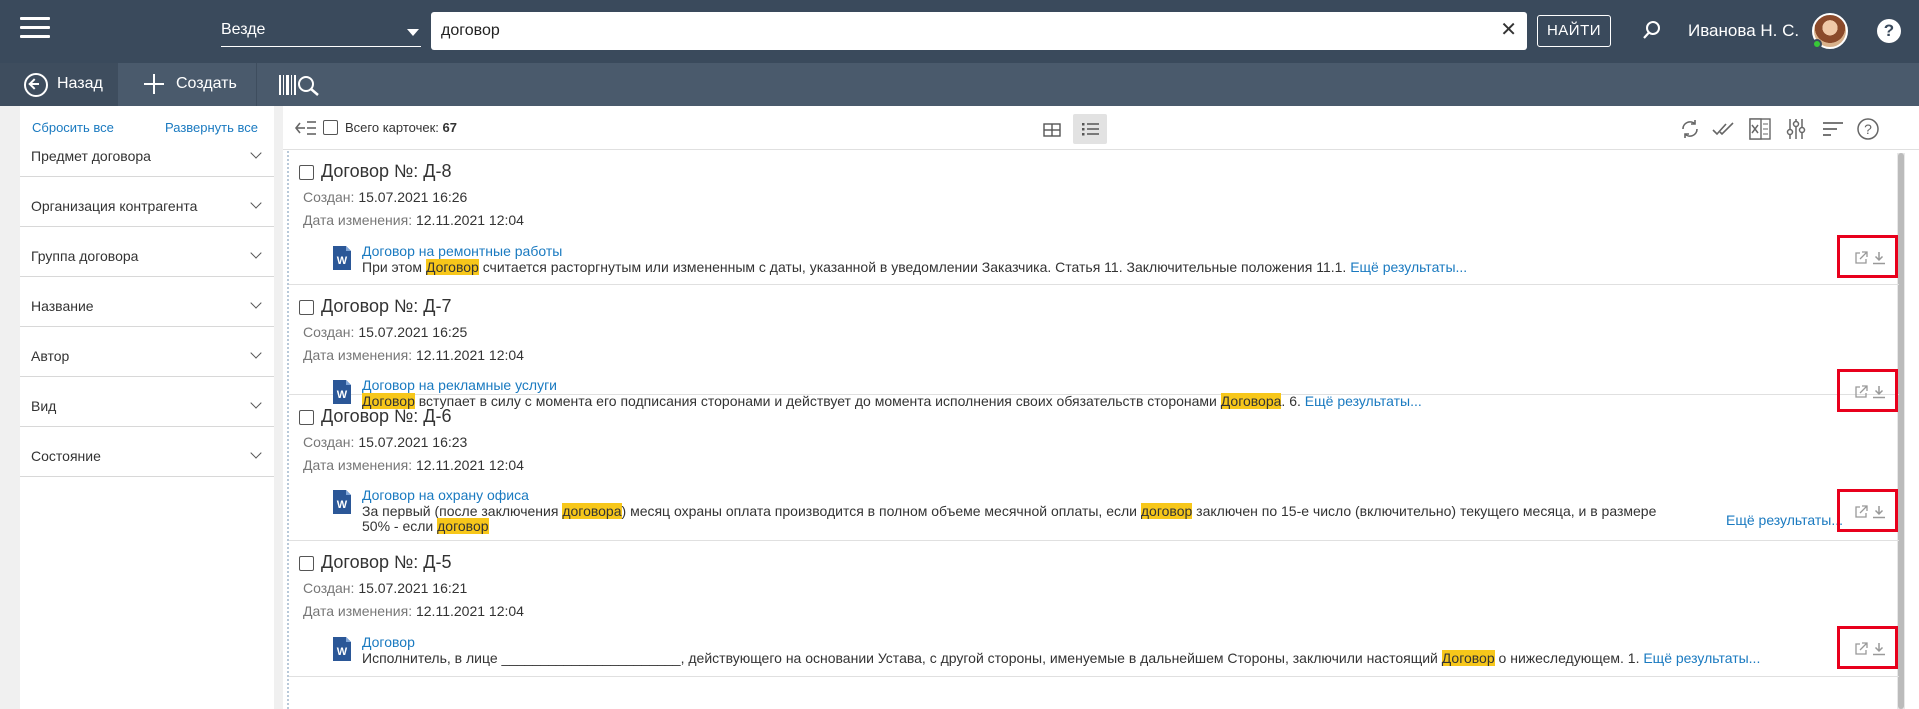 The image size is (1919, 709). Describe the element at coordinates (1508, 30) in the screenshot. I see `clear-icon: ✕` at that location.